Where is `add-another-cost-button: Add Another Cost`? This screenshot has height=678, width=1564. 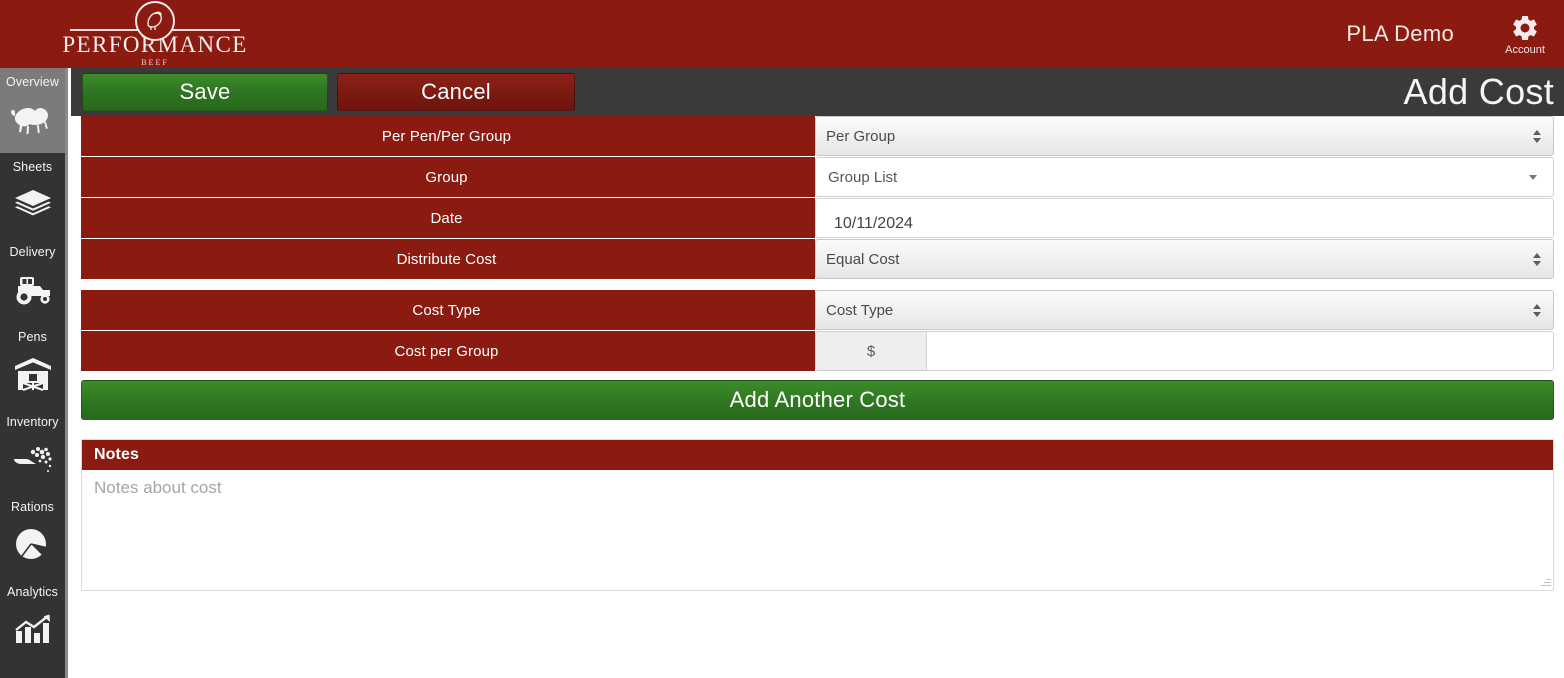
add-another-cost-button: Add Another Cost is located at coordinates (817, 400).